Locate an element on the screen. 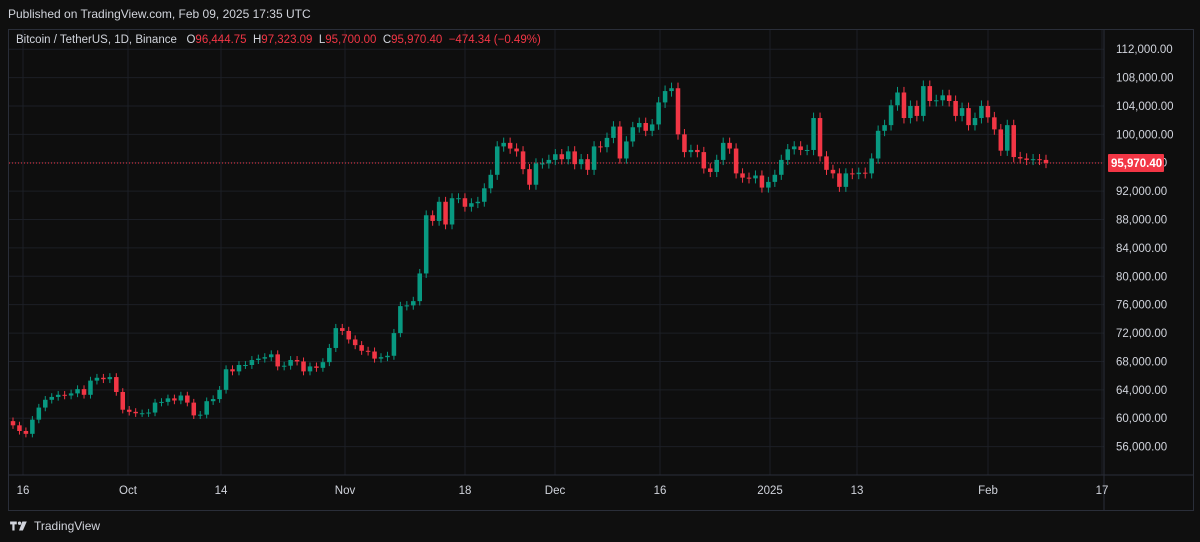 Image resolution: width=1200 pixels, height=542 pixels. close-label: C is located at coordinates (387, 40).